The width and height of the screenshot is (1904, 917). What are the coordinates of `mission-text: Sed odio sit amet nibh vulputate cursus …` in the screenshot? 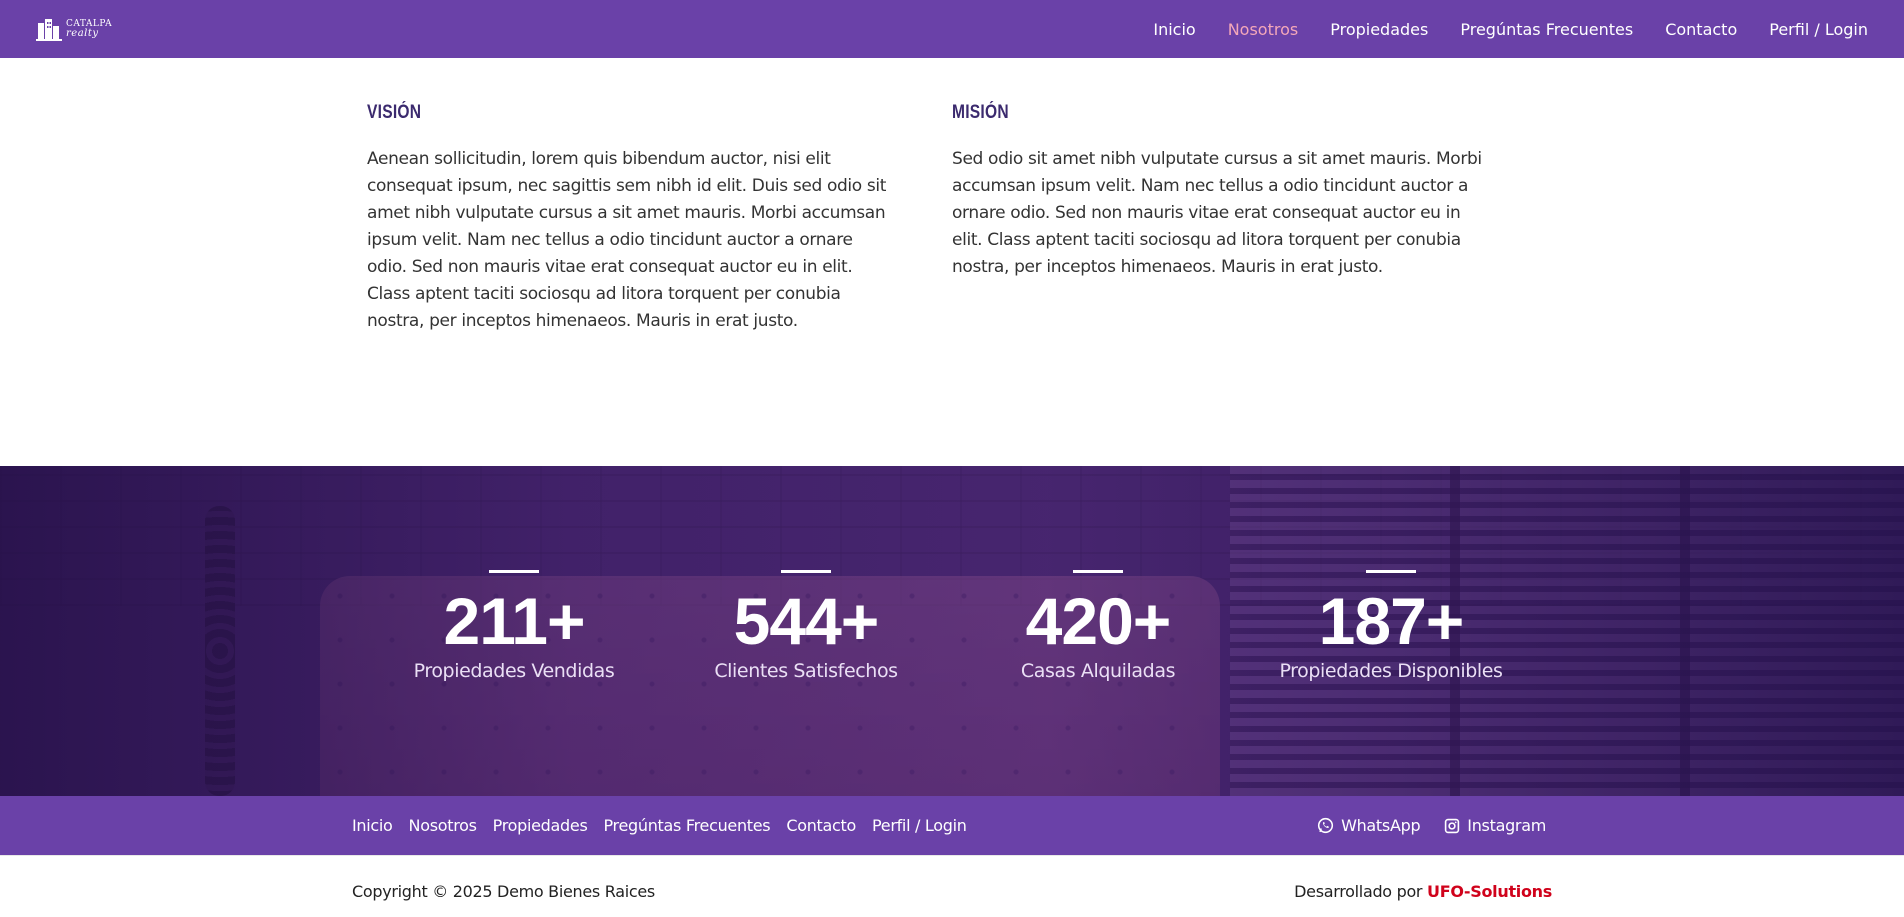 It's located at (1217, 213).